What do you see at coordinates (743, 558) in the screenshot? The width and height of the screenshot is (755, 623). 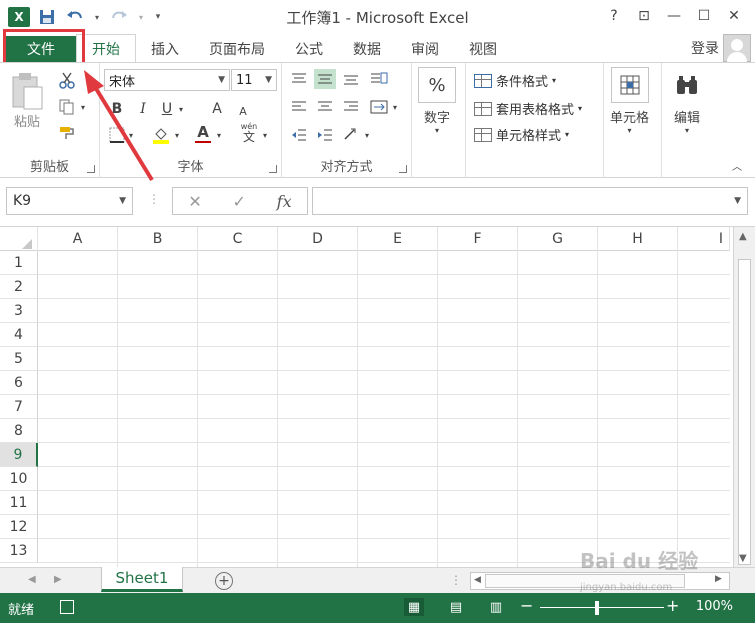 I see `scroll-down-icon: ▼` at bounding box center [743, 558].